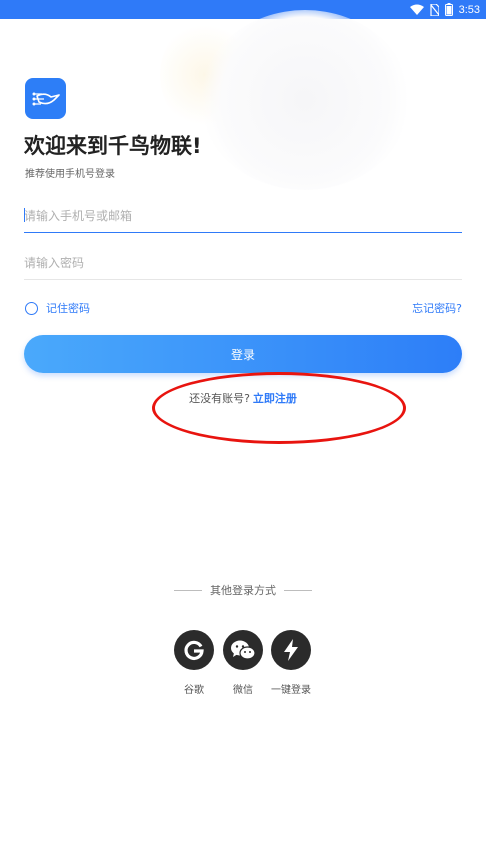 Image resolution: width=486 pixels, height=865 pixels. I want to click on app-logo, so click(45, 98).